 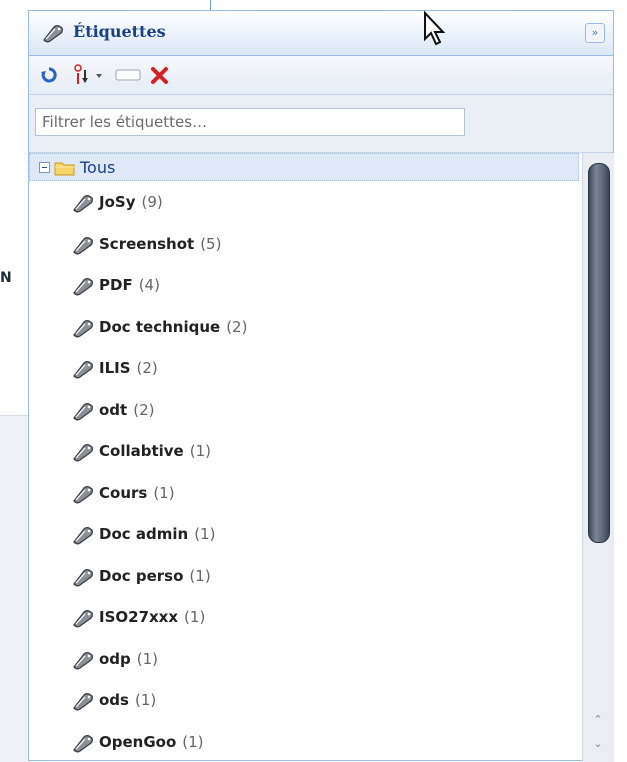 I want to click on tag-row: Doc perso (1), so click(x=304, y=576).